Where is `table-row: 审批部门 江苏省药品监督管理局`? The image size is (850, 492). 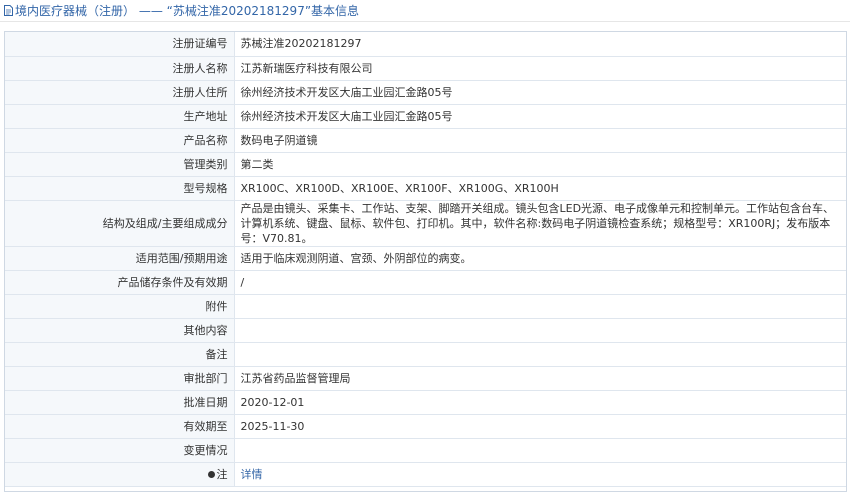 table-row: 审批部门 江苏省药品监督管理局 is located at coordinates (425, 378).